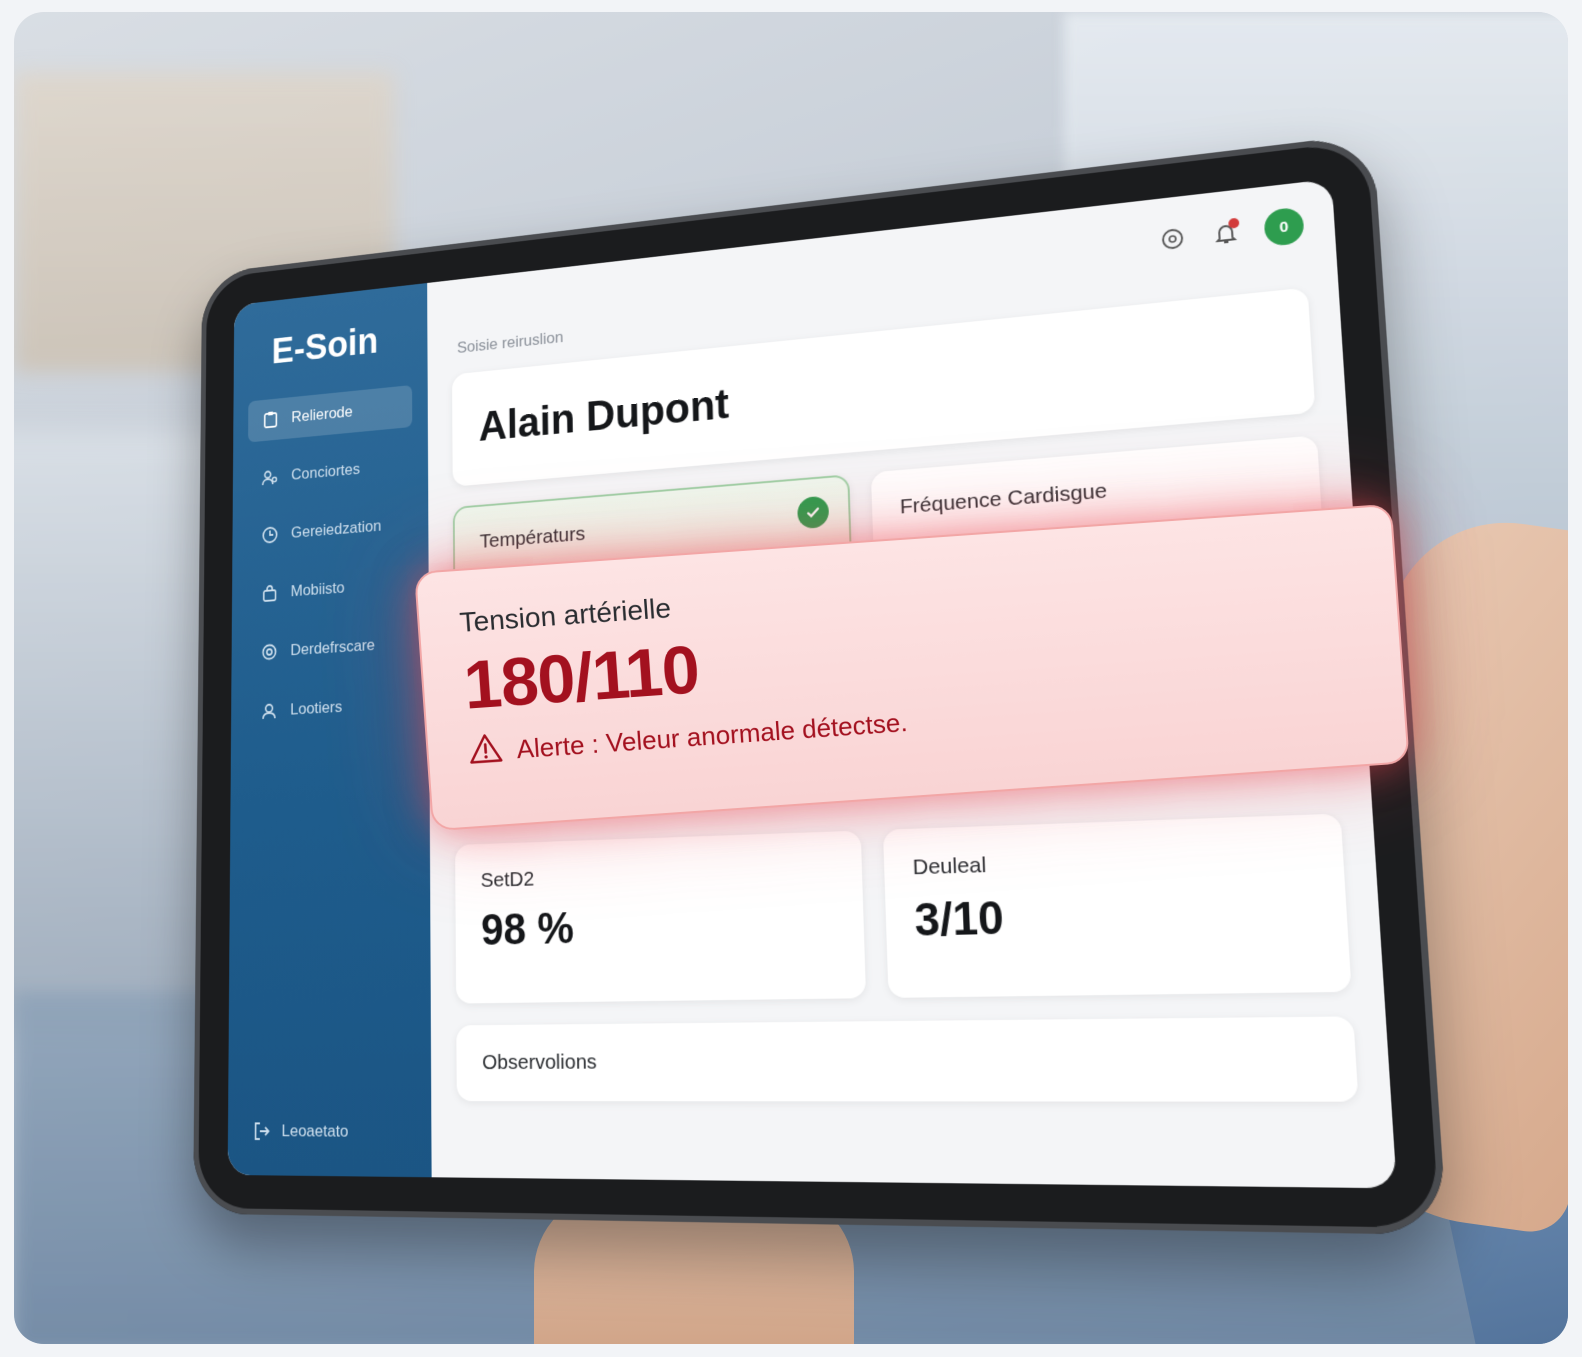 The height and width of the screenshot is (1357, 1582). What do you see at coordinates (1226, 233) in the screenshot?
I see `bell-icon` at bounding box center [1226, 233].